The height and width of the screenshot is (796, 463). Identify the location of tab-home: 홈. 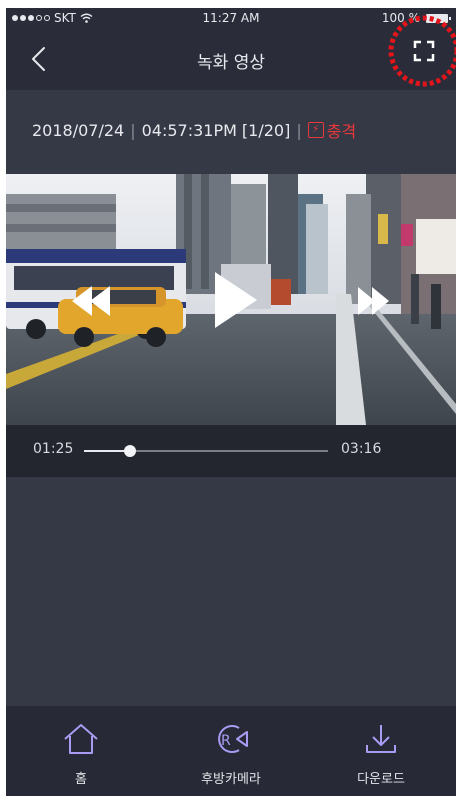
(81, 751).